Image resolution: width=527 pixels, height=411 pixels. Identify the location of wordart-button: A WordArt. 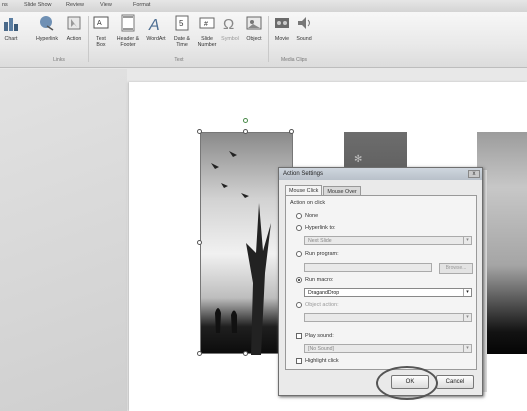
(156, 28).